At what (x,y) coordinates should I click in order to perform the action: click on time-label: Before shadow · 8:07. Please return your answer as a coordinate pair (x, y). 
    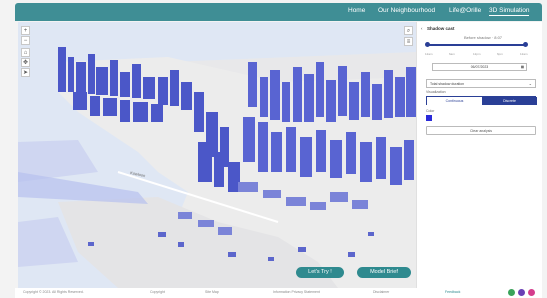
    Looking at the image, I should click on (483, 37).